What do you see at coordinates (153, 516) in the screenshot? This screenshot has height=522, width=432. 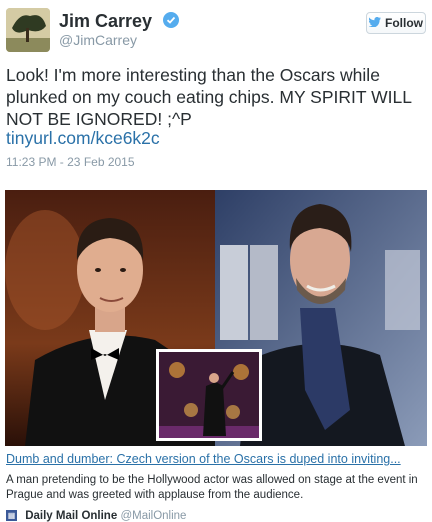 I see `source-handle: @MailOnline` at bounding box center [153, 516].